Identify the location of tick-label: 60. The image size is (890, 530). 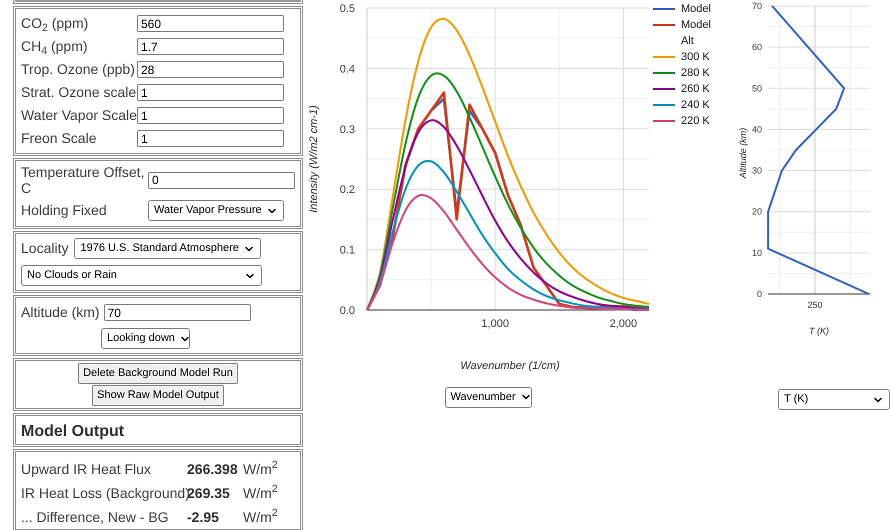
(757, 47).